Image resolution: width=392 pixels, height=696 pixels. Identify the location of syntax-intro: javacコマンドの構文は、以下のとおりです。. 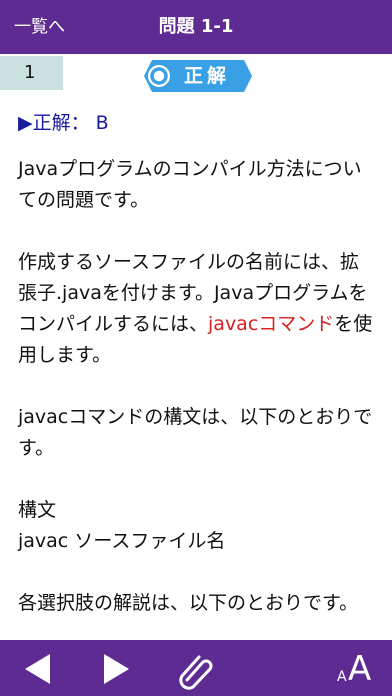
(195, 432).